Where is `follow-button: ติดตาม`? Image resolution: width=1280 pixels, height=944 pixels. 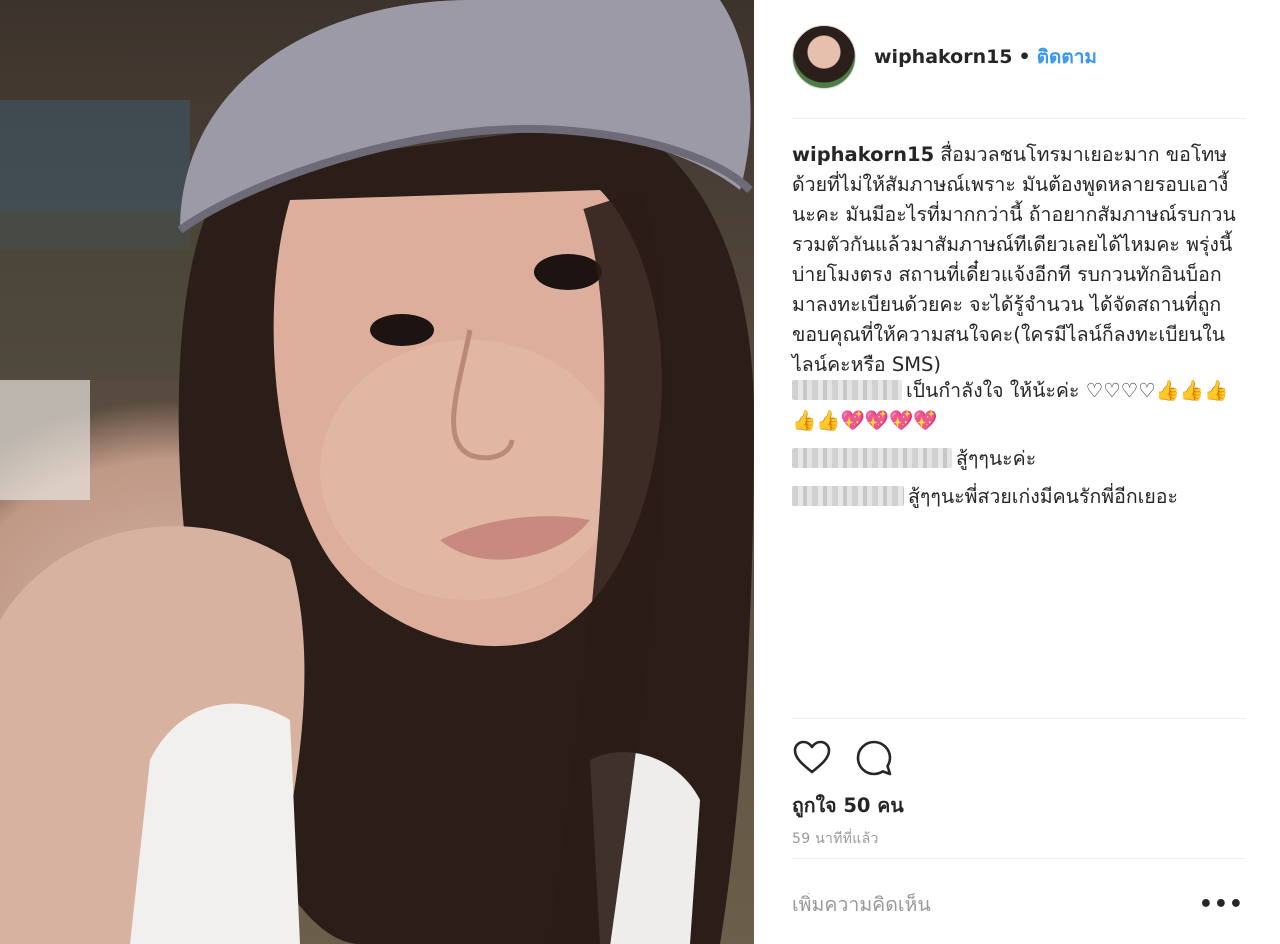
follow-button: ติดตาม is located at coordinates (1067, 57).